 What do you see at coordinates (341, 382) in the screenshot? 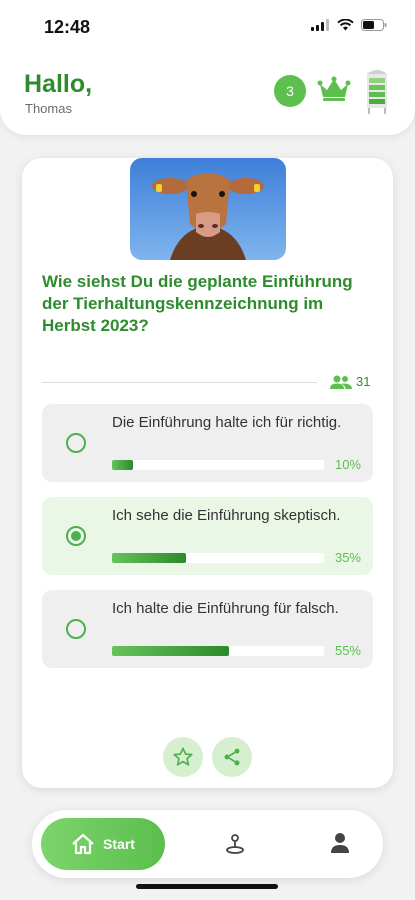
I see `people-icon` at bounding box center [341, 382].